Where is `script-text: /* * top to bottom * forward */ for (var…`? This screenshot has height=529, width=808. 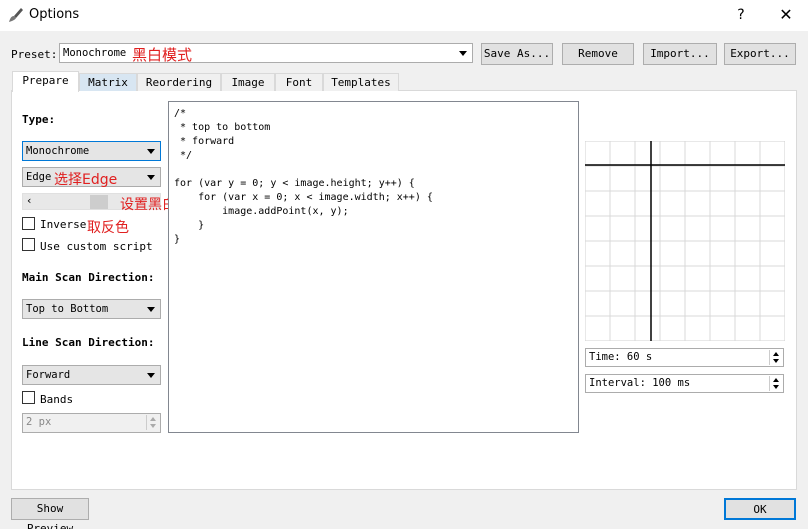
script-text: /* * top to bottom * forward */ for (var… is located at coordinates (303, 176).